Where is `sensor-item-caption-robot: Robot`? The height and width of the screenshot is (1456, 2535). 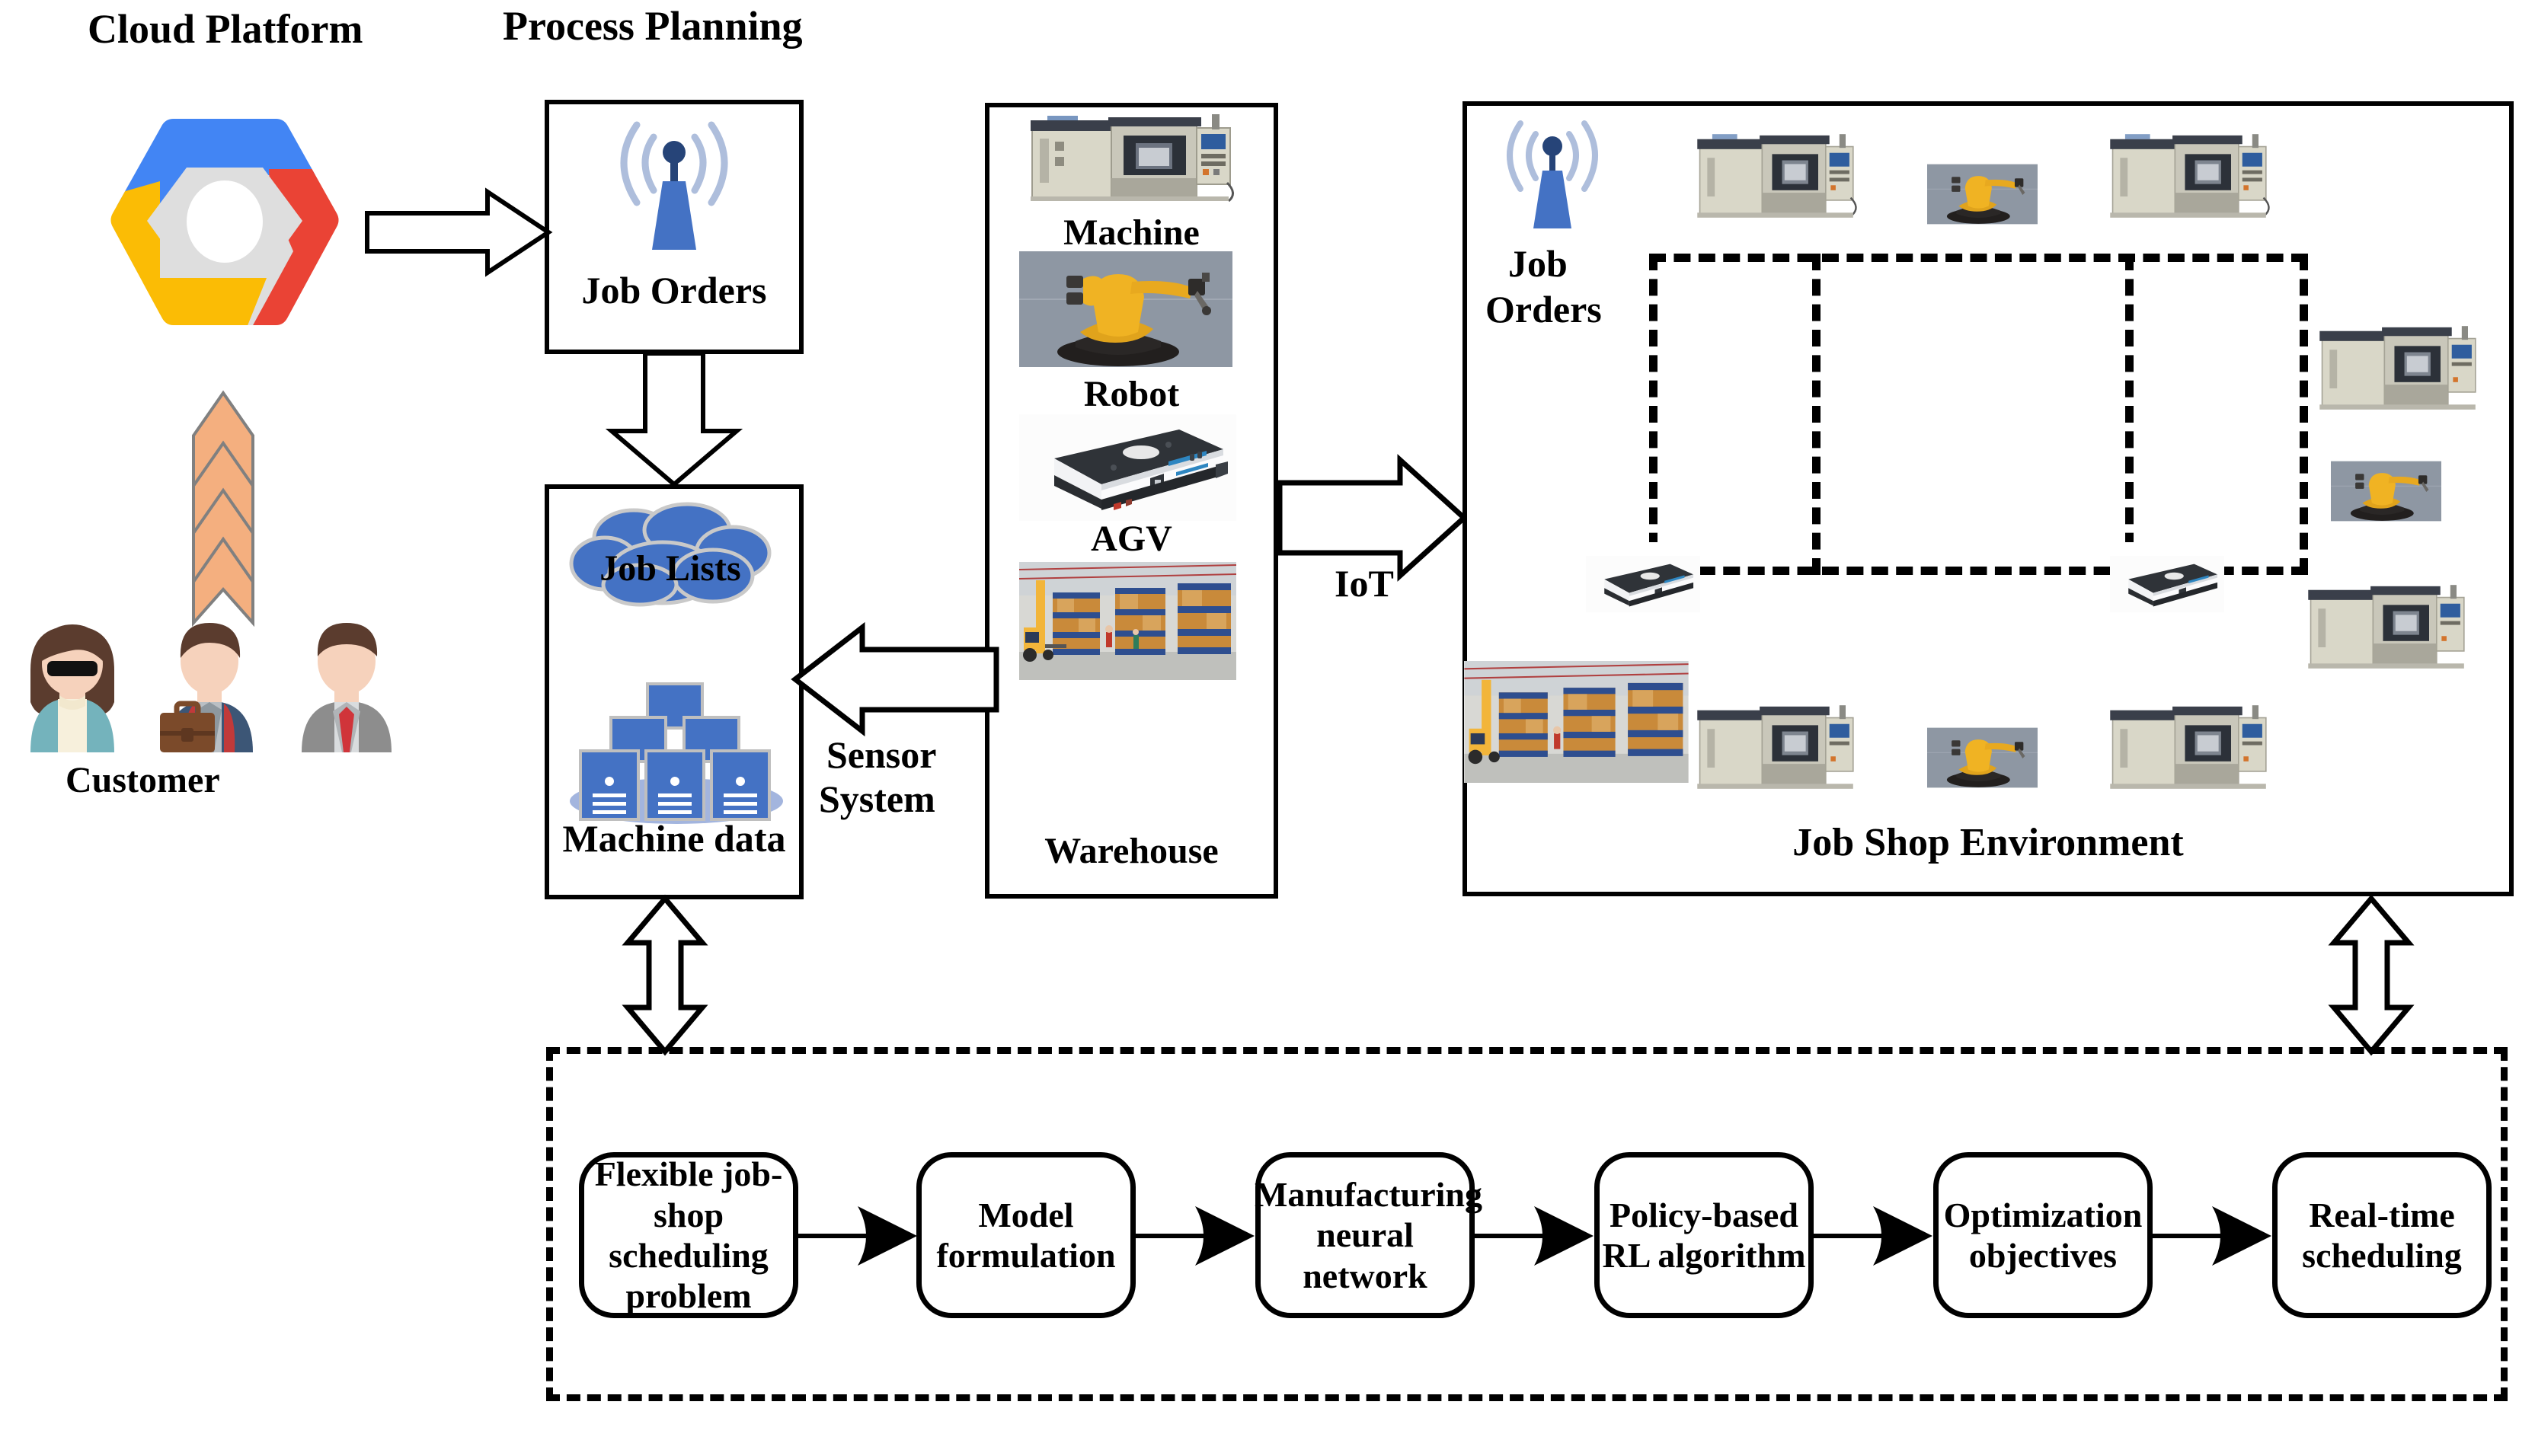
sensor-item-caption-robot: Robot is located at coordinates (1131, 394).